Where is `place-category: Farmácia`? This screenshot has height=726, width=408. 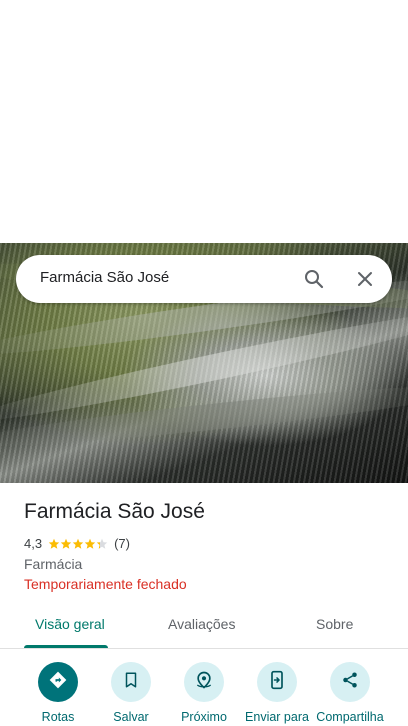
place-category: Farmácia is located at coordinates (53, 564).